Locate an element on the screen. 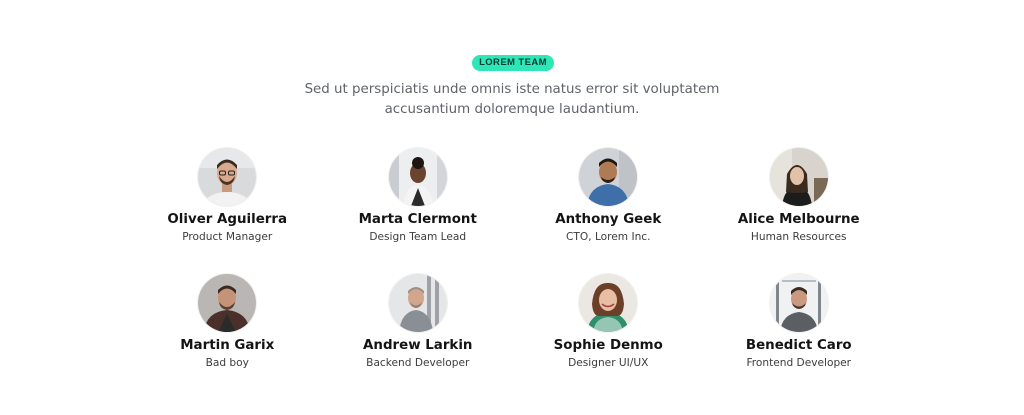 The height and width of the screenshot is (415, 1024). member-role: Product Manager is located at coordinates (227, 237).